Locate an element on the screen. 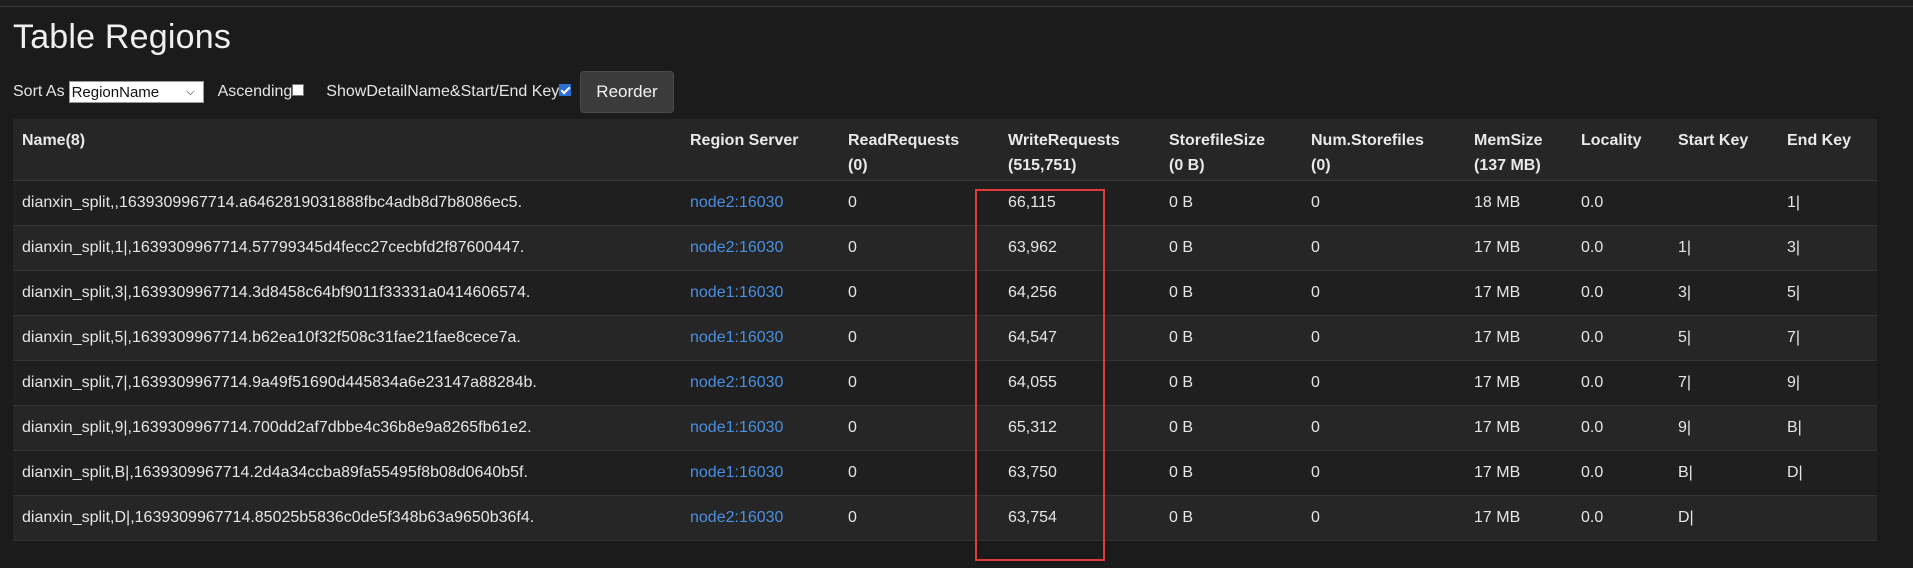  cell-end-key: 9| is located at coordinates (1827, 383).